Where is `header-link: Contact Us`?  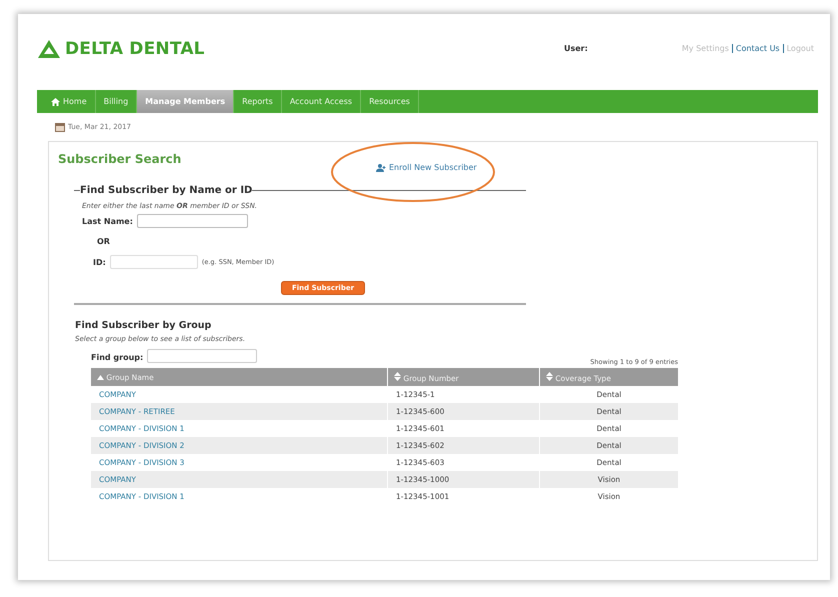
header-link: Contact Us is located at coordinates (758, 48).